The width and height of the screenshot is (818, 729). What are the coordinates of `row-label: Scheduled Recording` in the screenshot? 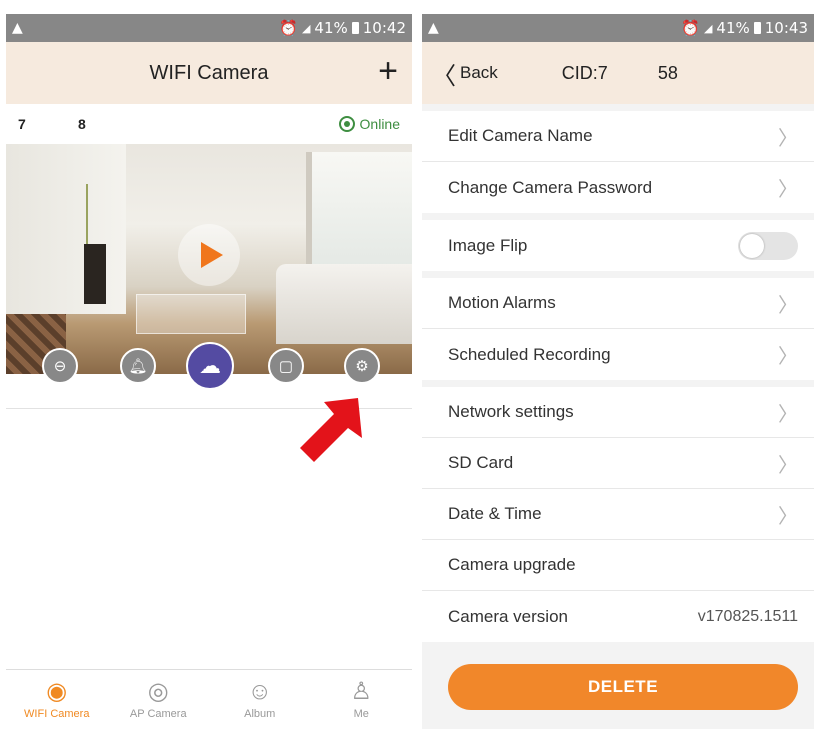 It's located at (529, 354).